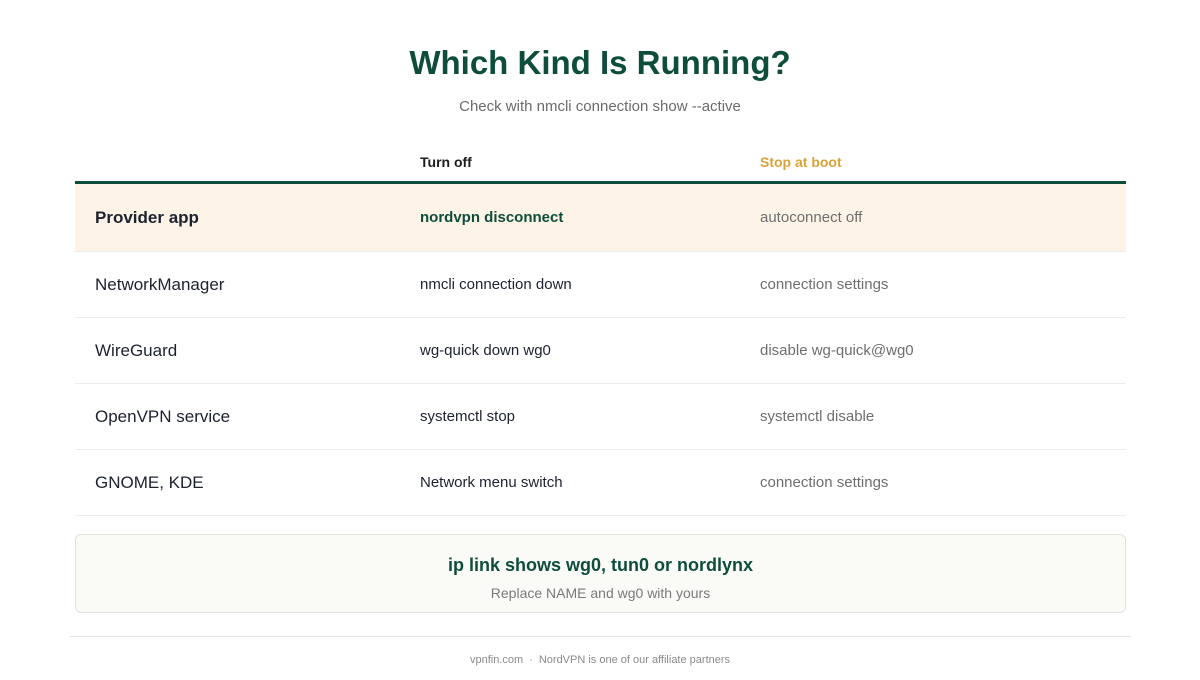 This screenshot has width=1200, height=680. I want to click on column-header-stop-at-boot: Stop at boot, so click(801, 162).